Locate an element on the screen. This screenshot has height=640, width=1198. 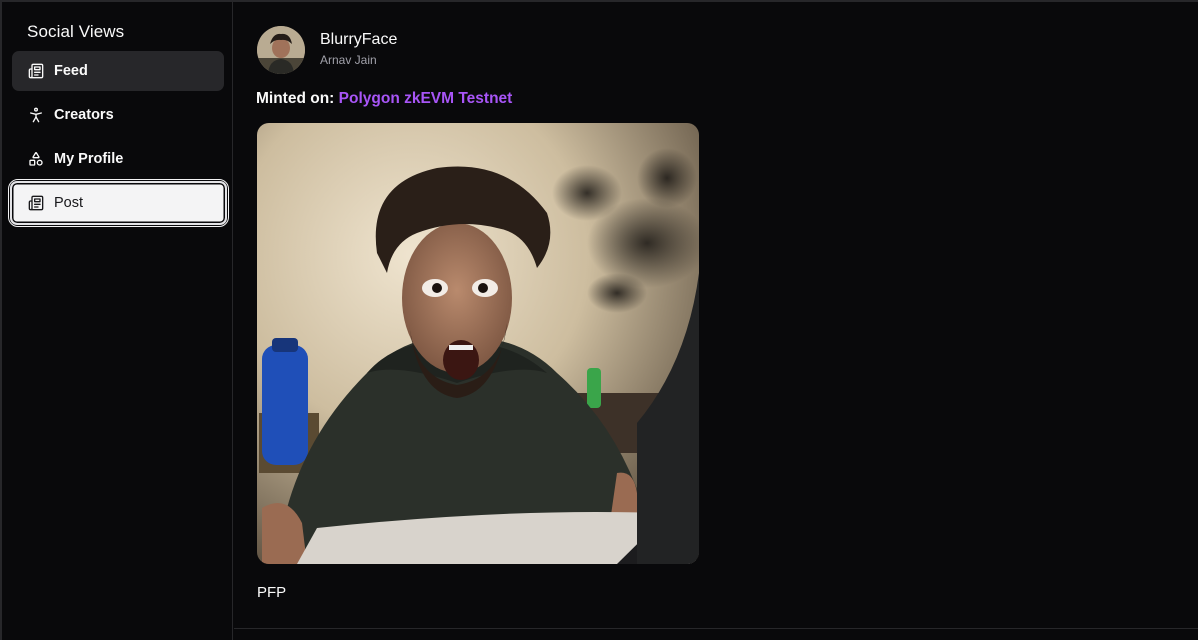
minted-on-line: Minted on: Polygon zkEVM Testnet is located at coordinates (384, 99).